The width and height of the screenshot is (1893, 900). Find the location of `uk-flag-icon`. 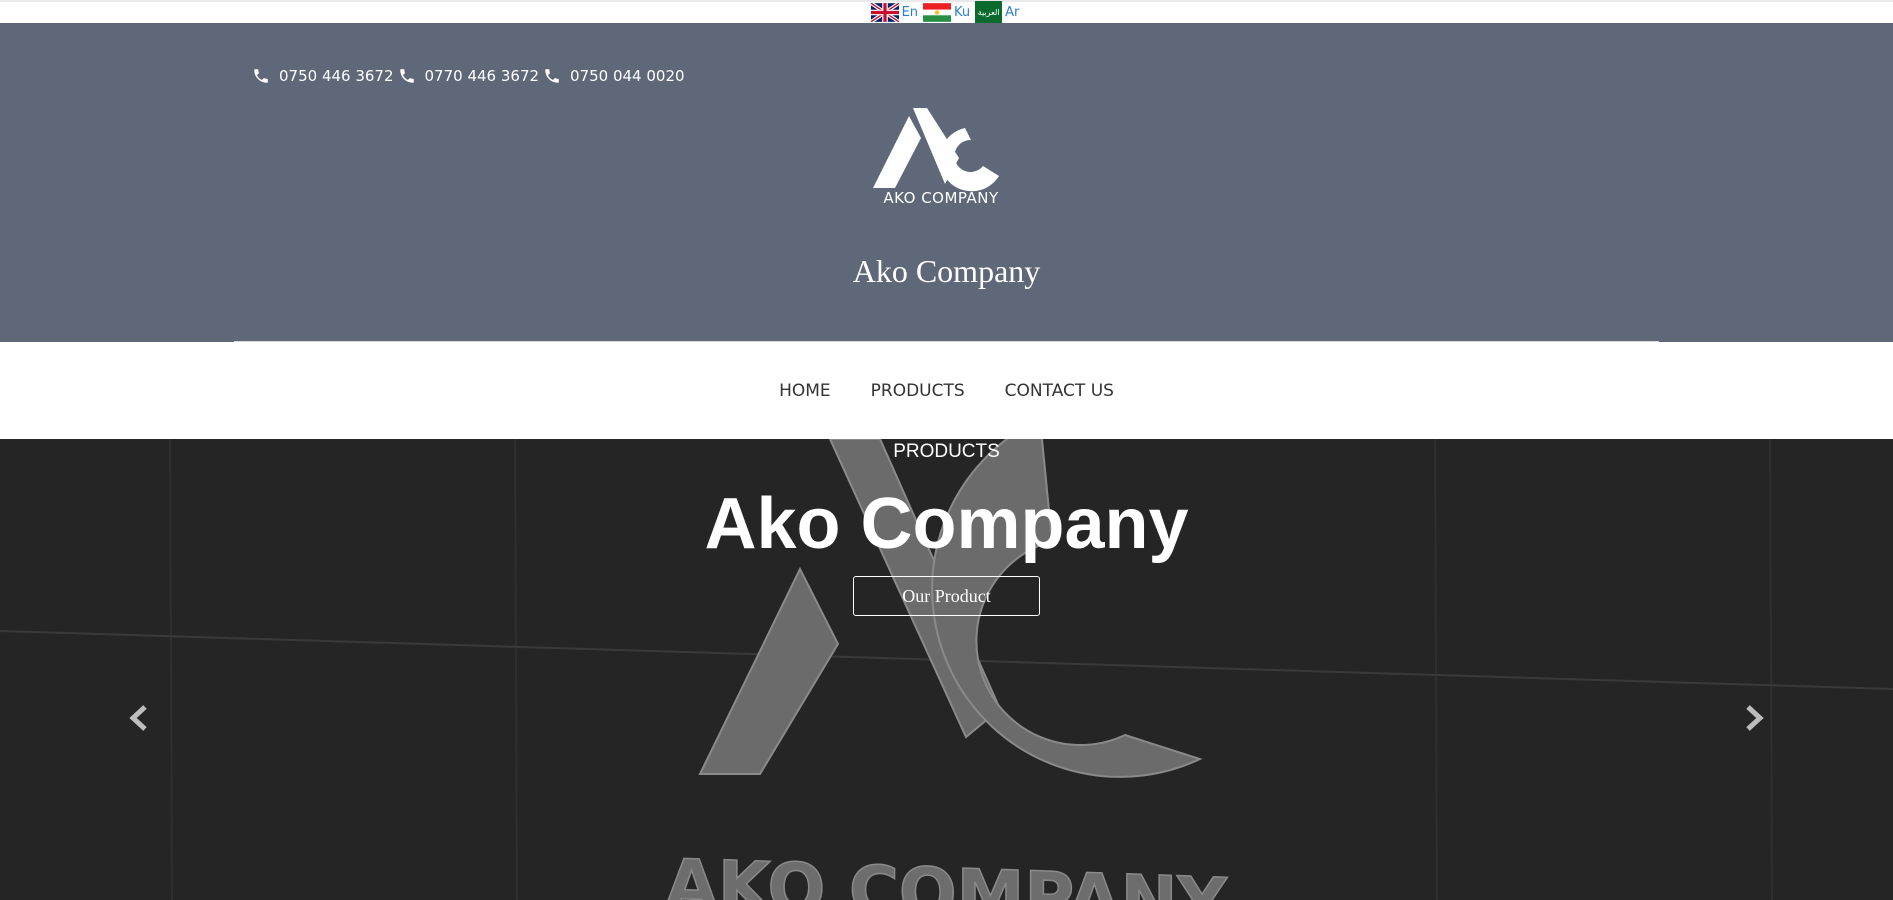

uk-flag-icon is located at coordinates (884, 12).